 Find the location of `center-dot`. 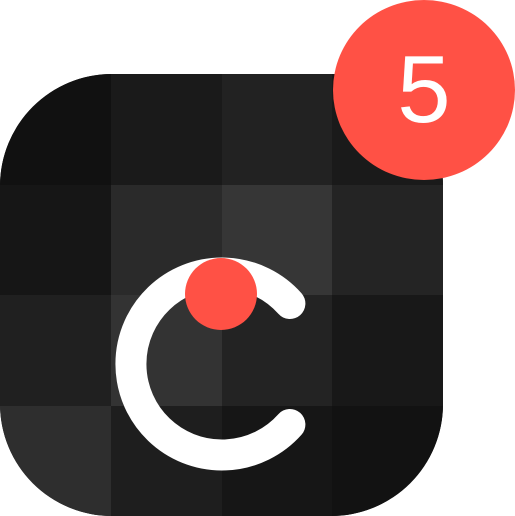

center-dot is located at coordinates (221, 294).